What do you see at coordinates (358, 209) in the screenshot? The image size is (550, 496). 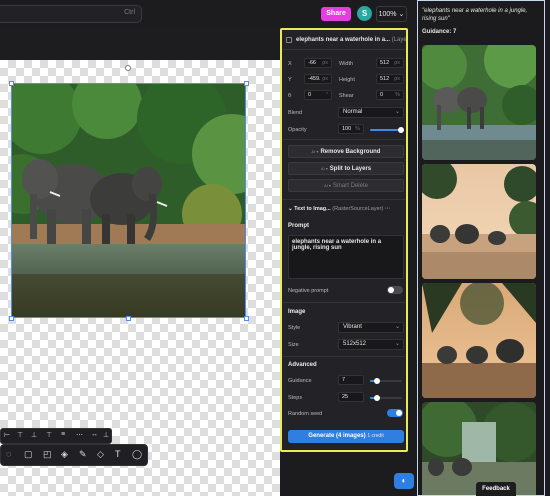 I see `source-type: (RasterSourceLayer)` at bounding box center [358, 209].